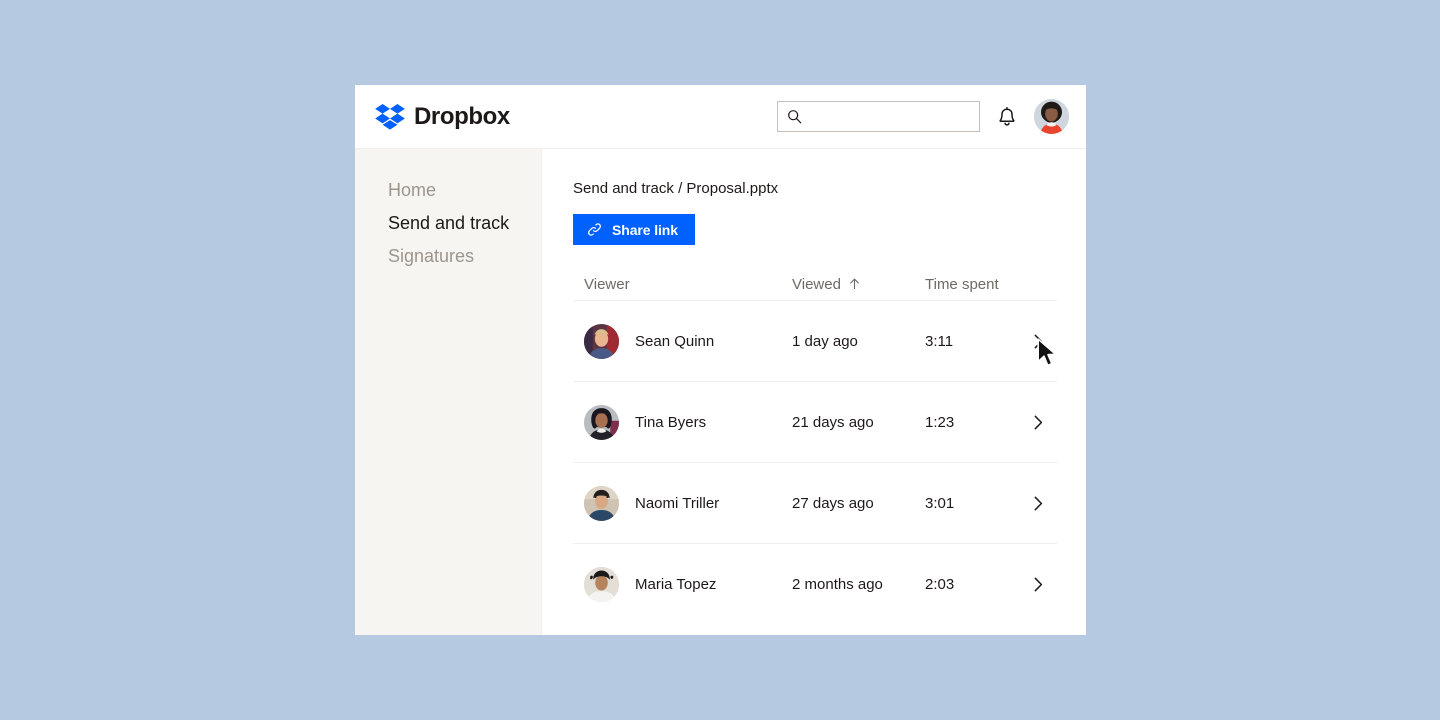  I want to click on top-bar-actions, so click(923, 116).